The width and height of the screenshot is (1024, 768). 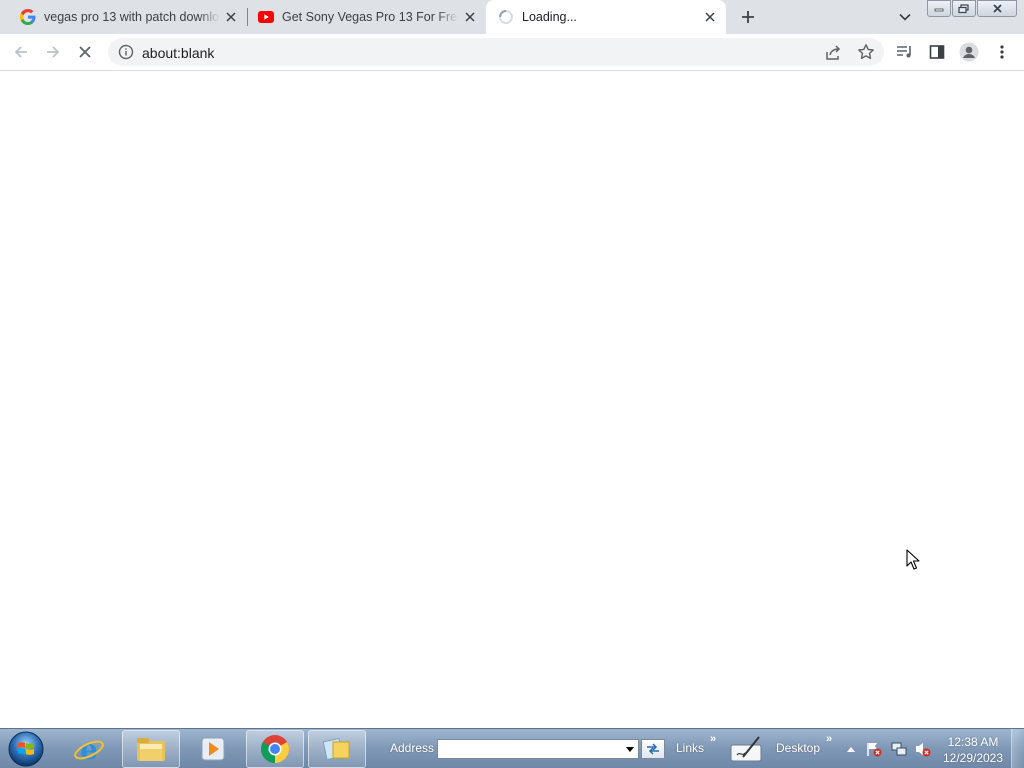 I want to click on profile-button, so click(x=969, y=52).